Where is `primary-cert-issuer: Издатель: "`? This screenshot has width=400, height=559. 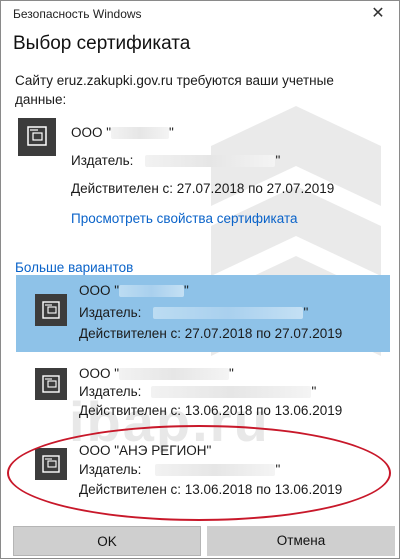
primary-cert-issuer: Издатель: " is located at coordinates (176, 160).